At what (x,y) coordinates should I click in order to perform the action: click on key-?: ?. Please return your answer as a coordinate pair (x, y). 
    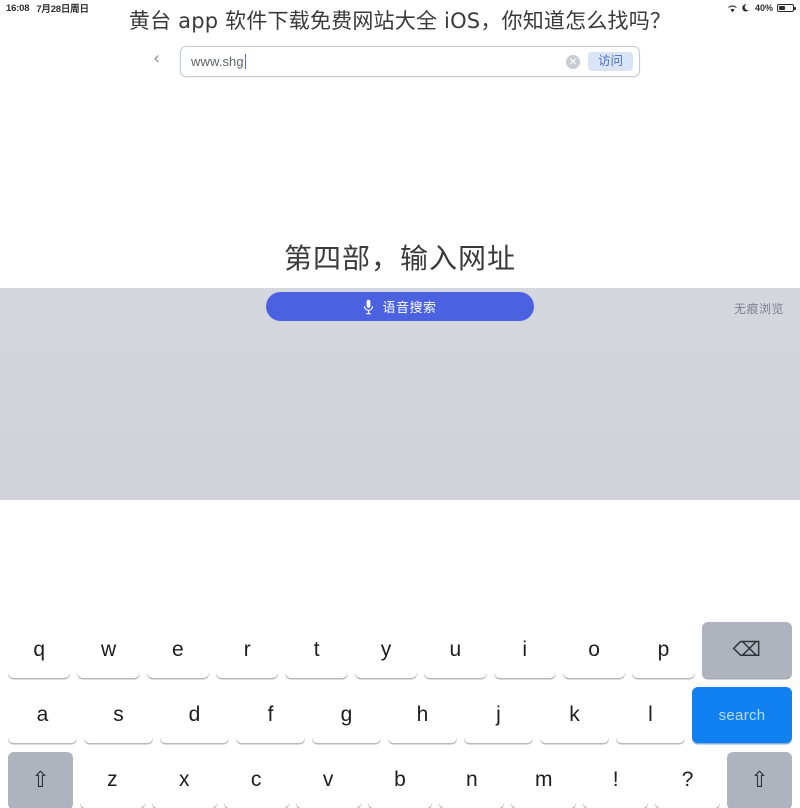
    Looking at the image, I should click on (688, 780).